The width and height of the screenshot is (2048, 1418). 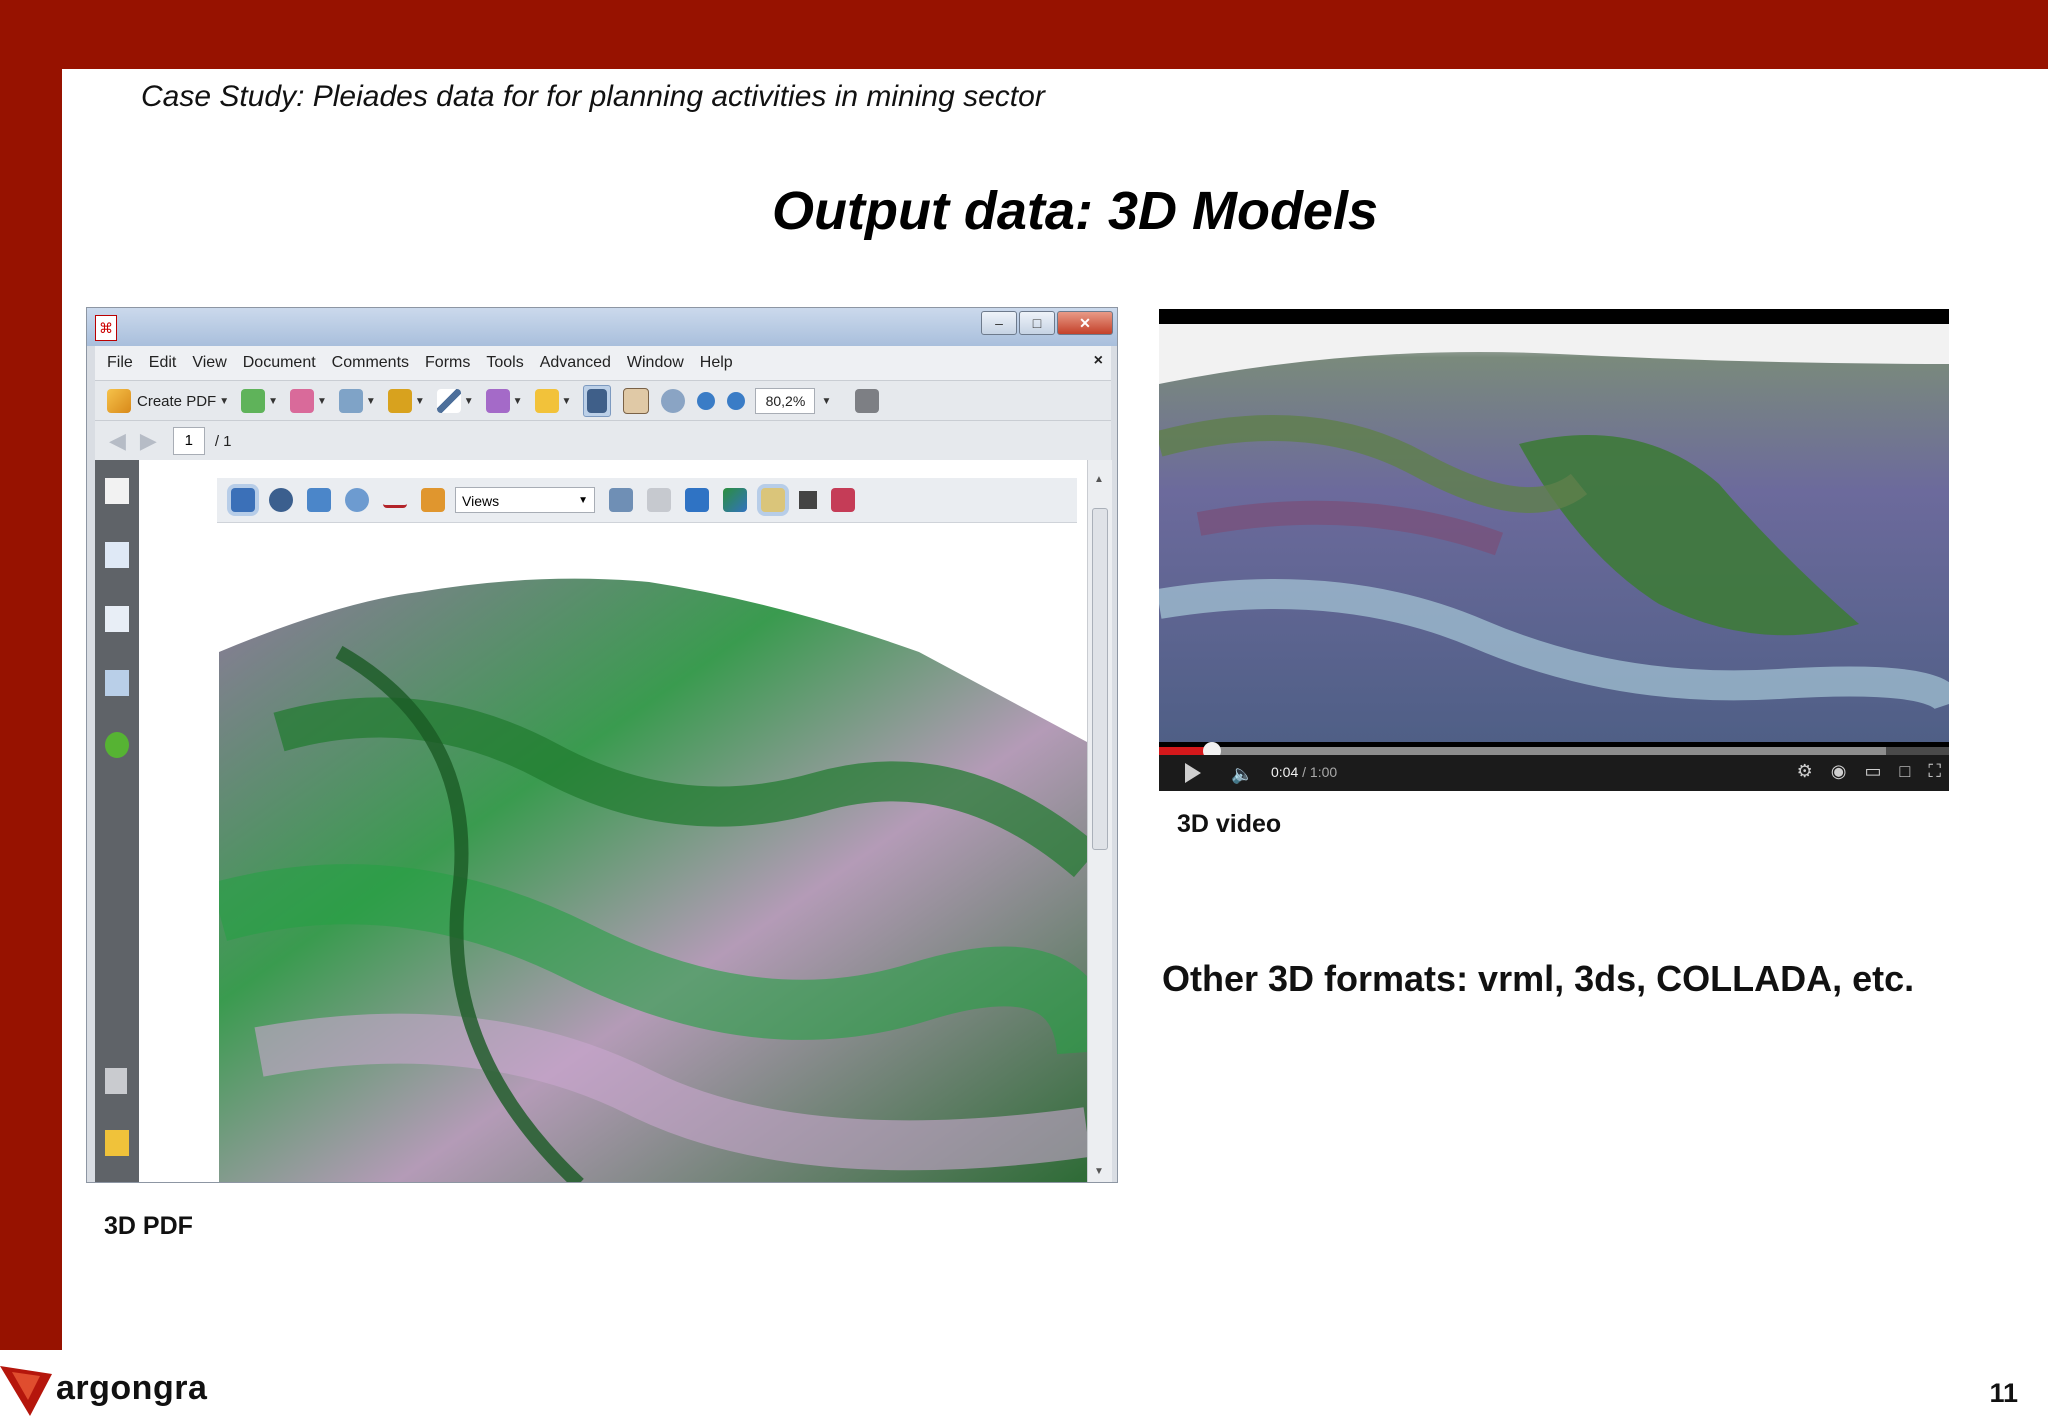 What do you see at coordinates (163, 363) in the screenshot?
I see `menu-edit: Edit` at bounding box center [163, 363].